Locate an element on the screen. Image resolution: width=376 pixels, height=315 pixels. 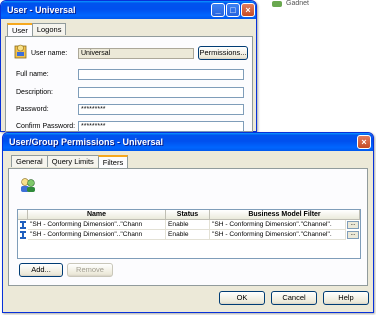
user-name-field: Universal is located at coordinates (136, 53).